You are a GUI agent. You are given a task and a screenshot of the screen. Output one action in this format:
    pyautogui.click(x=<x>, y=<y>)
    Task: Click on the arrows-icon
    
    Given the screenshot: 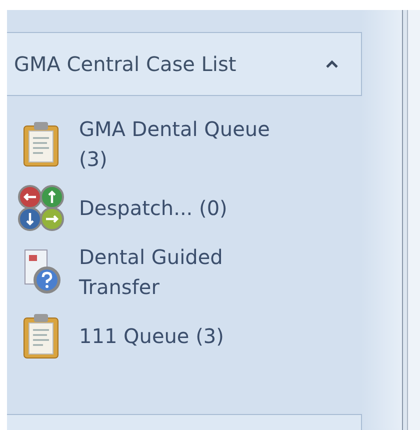 What is the action you would take?
    pyautogui.click(x=41, y=208)
    